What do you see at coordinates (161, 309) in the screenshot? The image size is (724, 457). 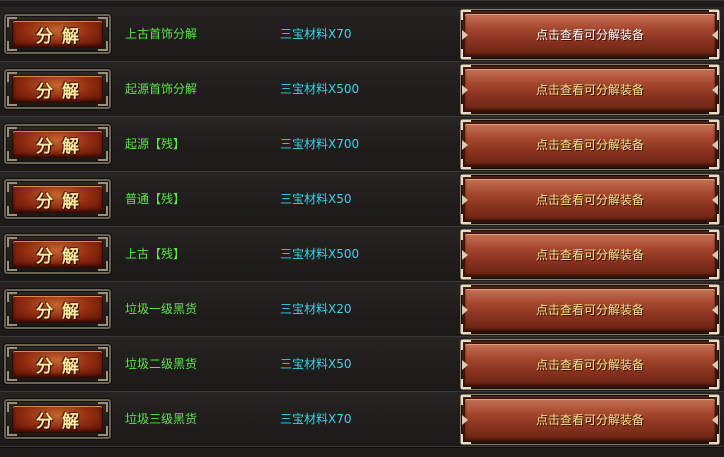 I see `item-name: 垃圾一级黑货` at bounding box center [161, 309].